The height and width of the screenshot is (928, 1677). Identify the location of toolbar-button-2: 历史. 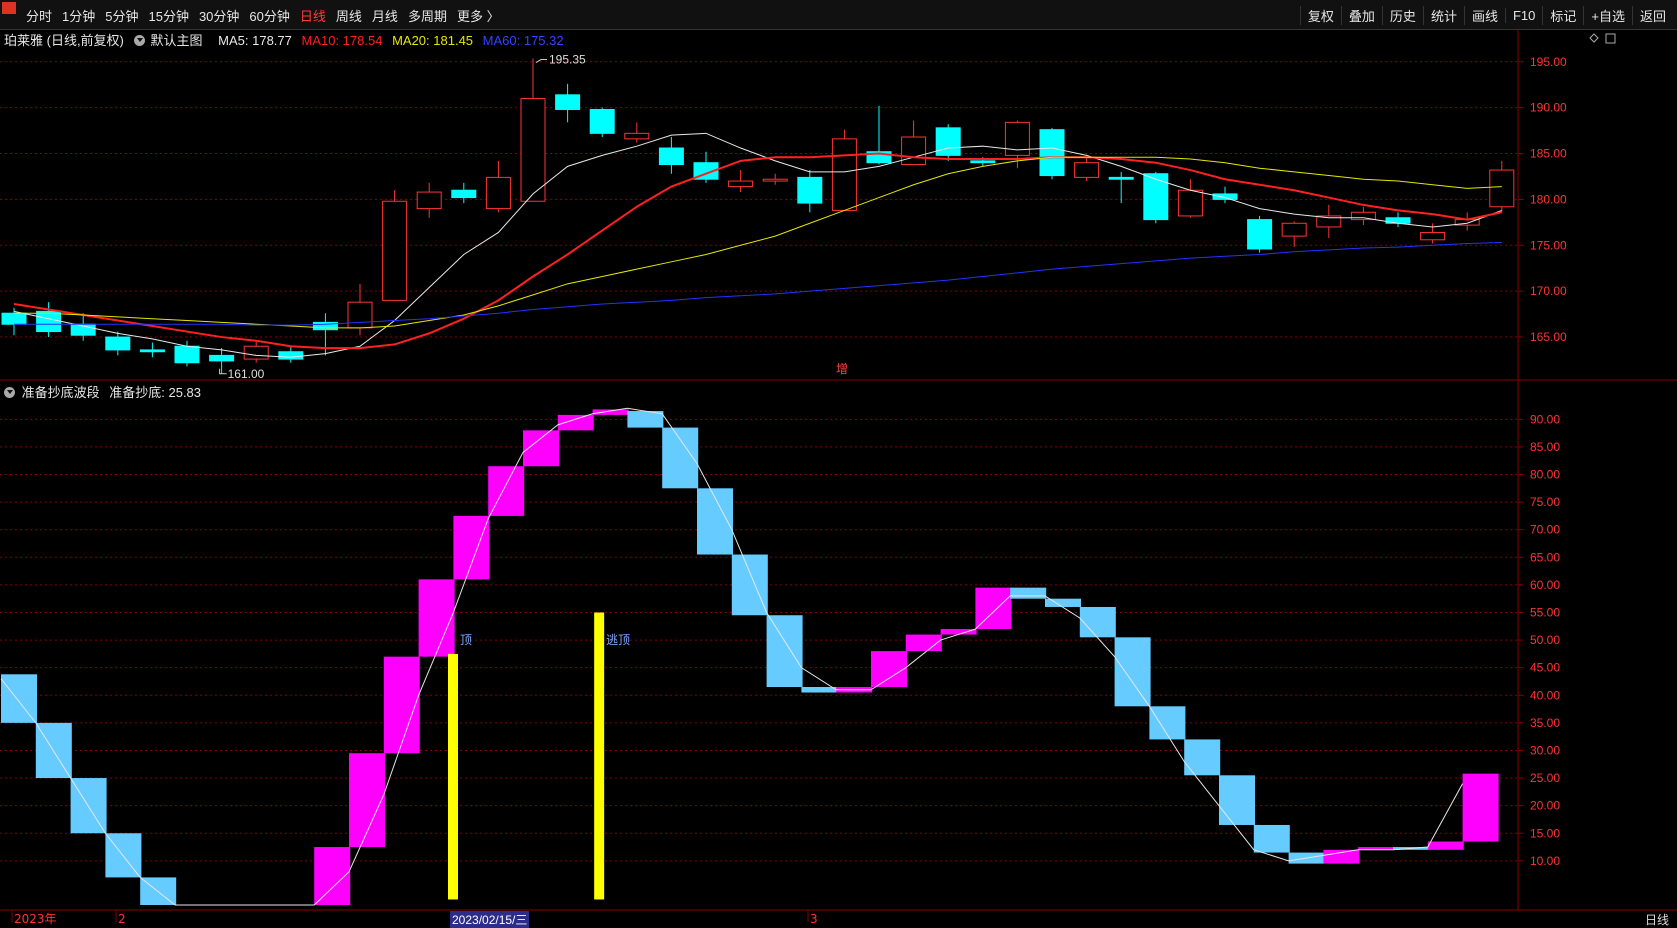
(1402, 15).